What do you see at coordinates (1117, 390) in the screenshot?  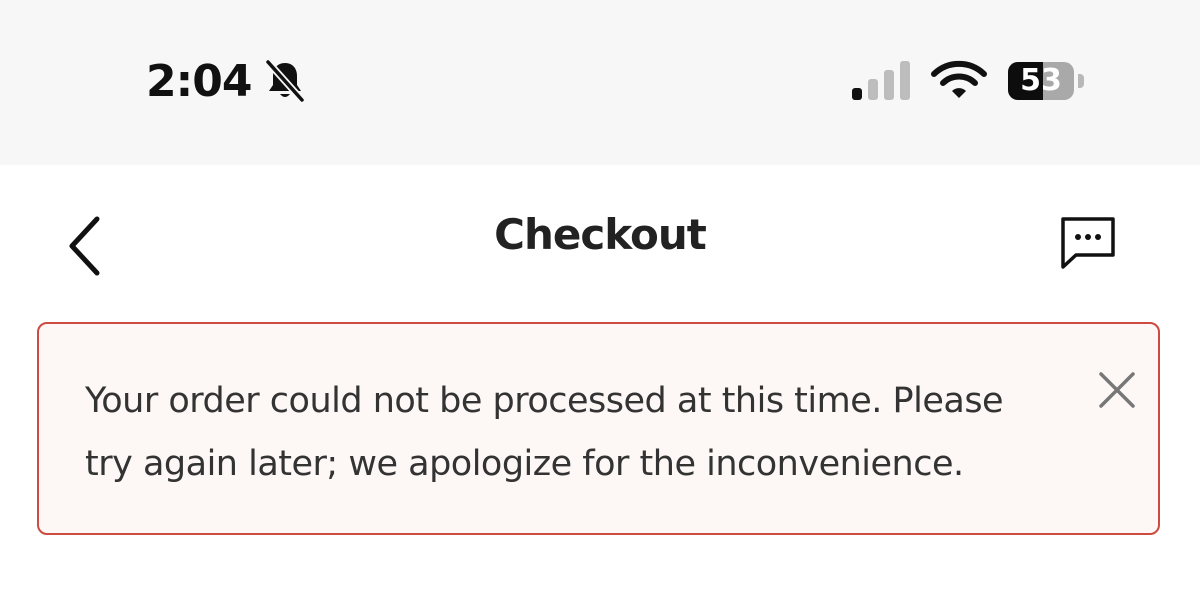 I see `close-icon` at bounding box center [1117, 390].